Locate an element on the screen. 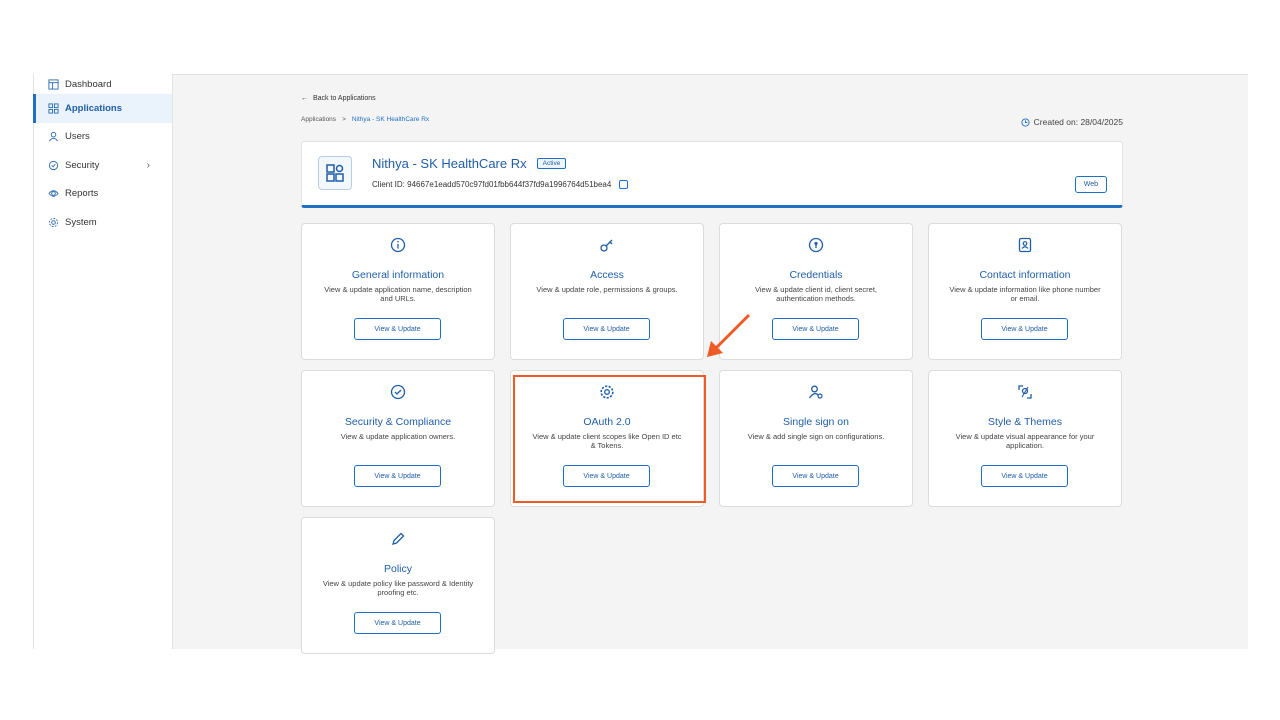  copy-icon is located at coordinates (624, 184).